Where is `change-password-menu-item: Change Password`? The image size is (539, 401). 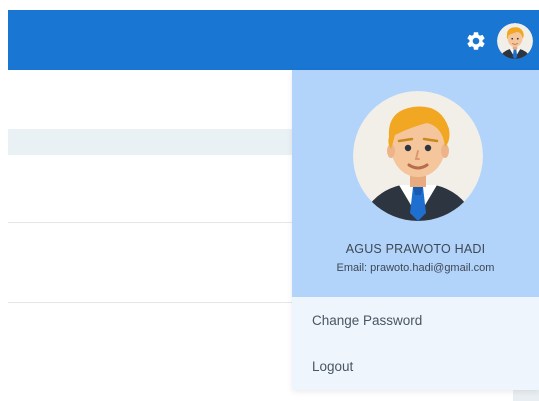 change-password-menu-item: Change Password is located at coordinates (415, 321).